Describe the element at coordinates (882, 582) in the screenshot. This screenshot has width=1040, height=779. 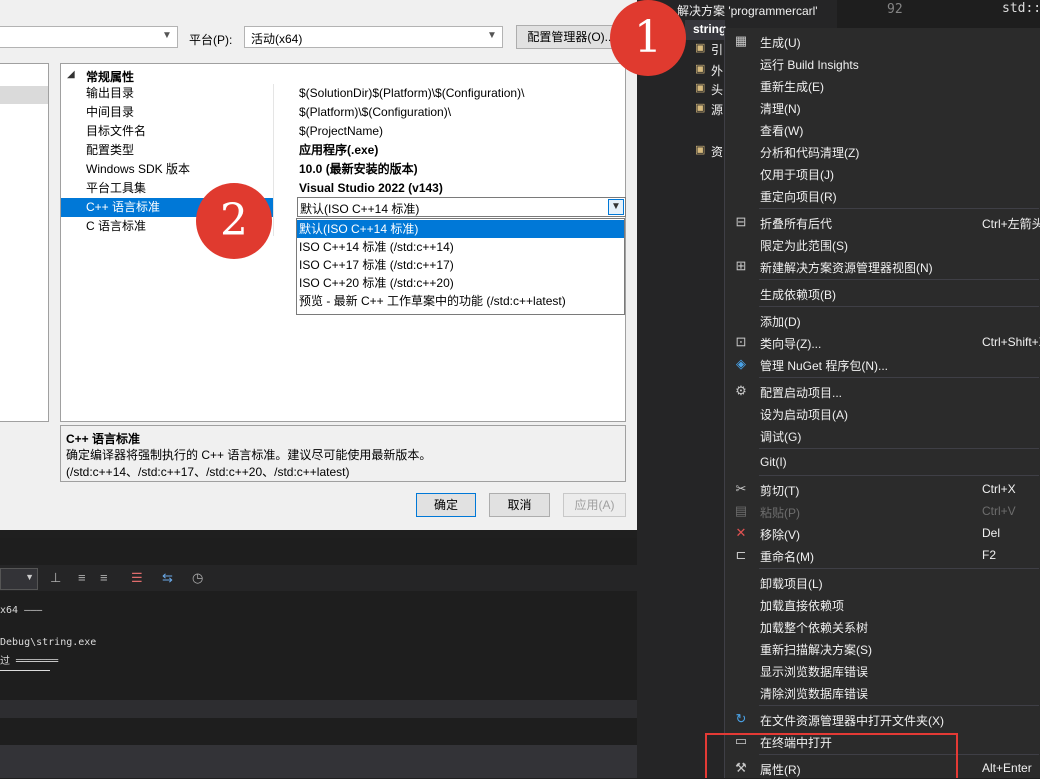
I see `menu-item: 卸载项目(L)` at that location.